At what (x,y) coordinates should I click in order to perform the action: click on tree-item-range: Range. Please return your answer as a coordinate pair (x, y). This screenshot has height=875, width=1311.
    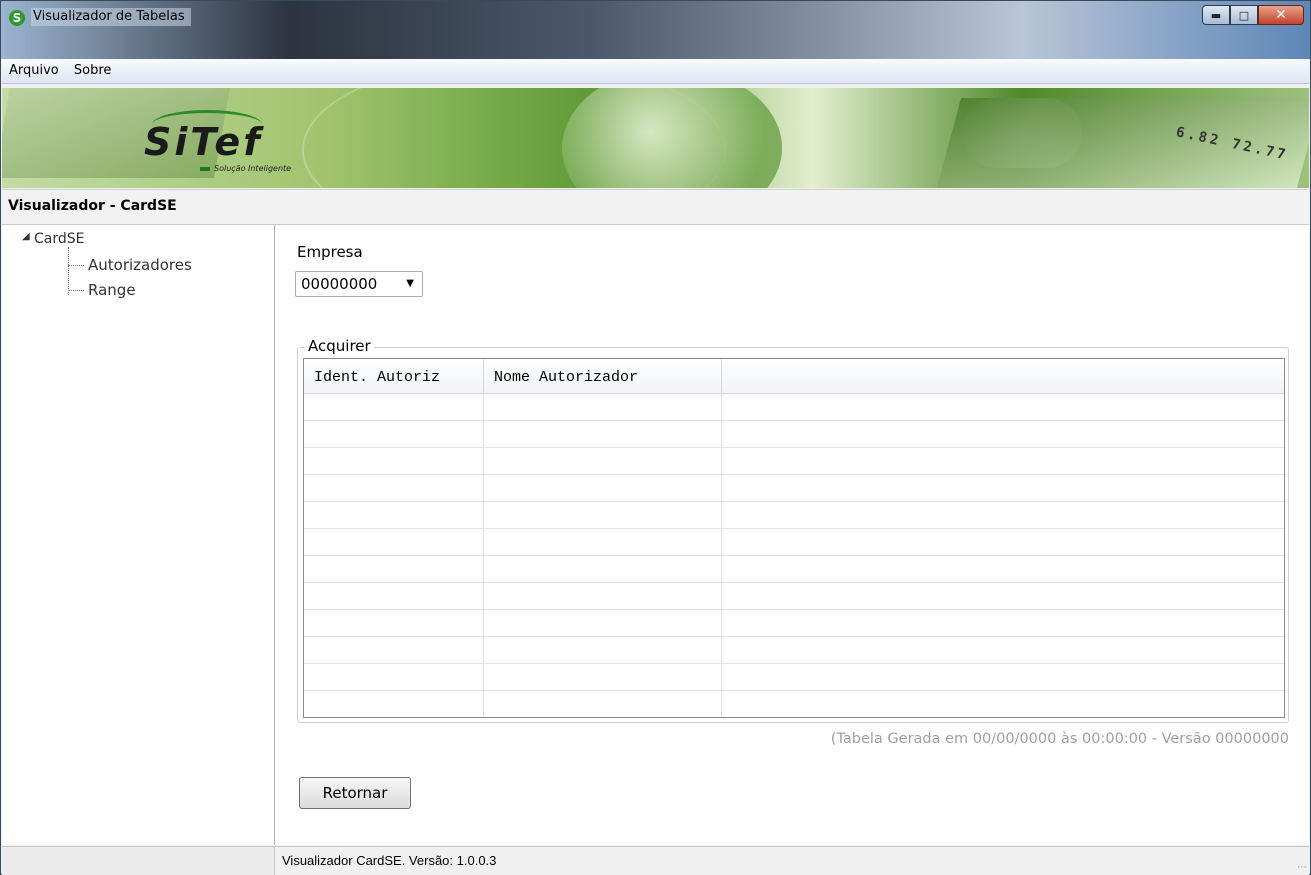
    Looking at the image, I should click on (112, 290).